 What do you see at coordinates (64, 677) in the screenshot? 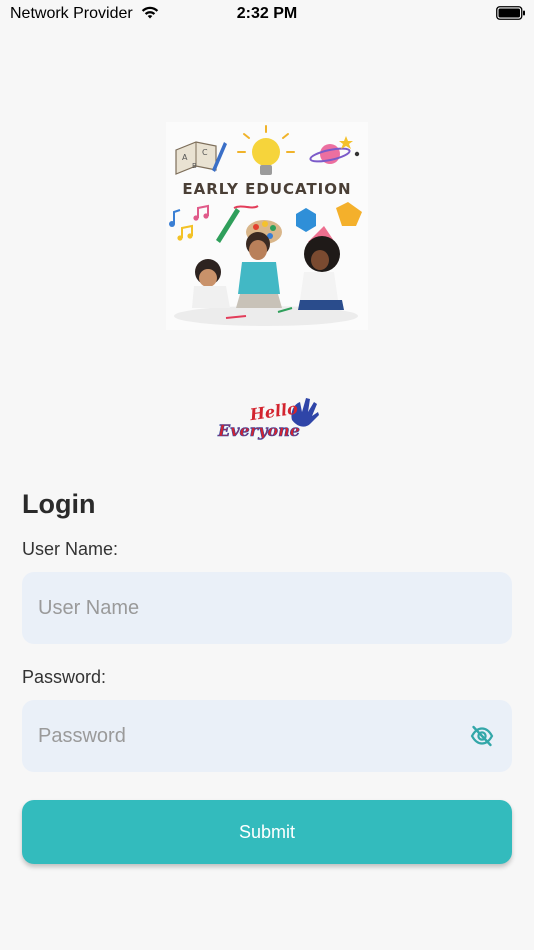
I see `password-label: Password:` at bounding box center [64, 677].